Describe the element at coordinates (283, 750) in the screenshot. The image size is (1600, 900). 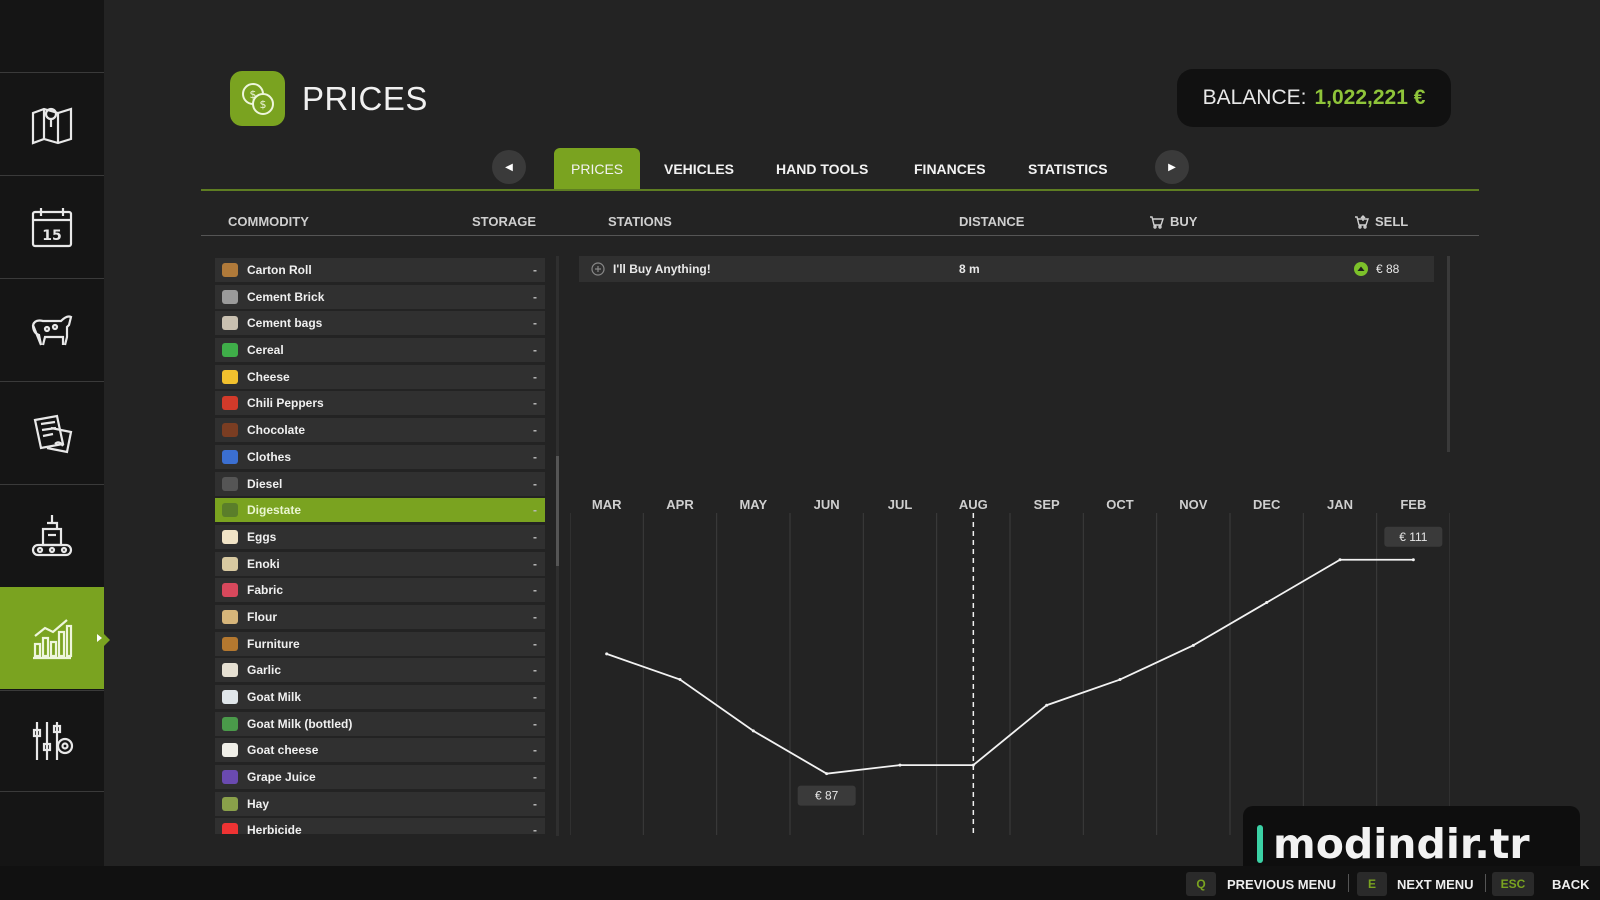
I see `commodity-name: Goat cheese` at that location.